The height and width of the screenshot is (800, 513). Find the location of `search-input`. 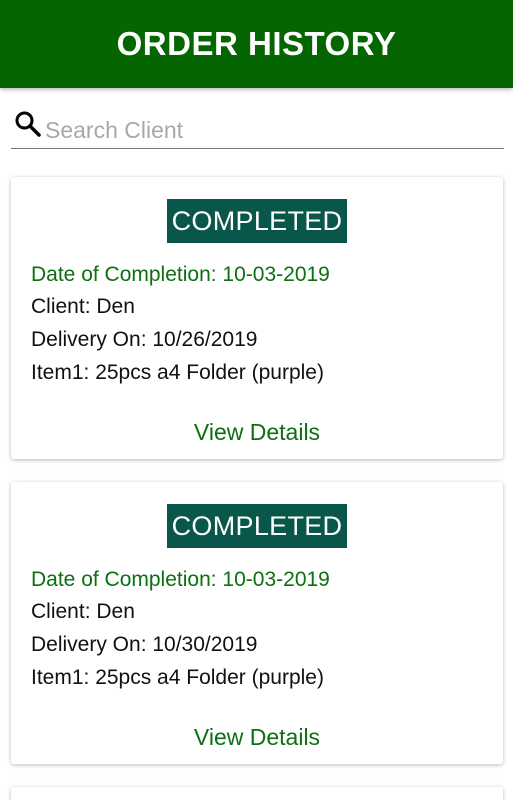

search-input is located at coordinates (265, 130).